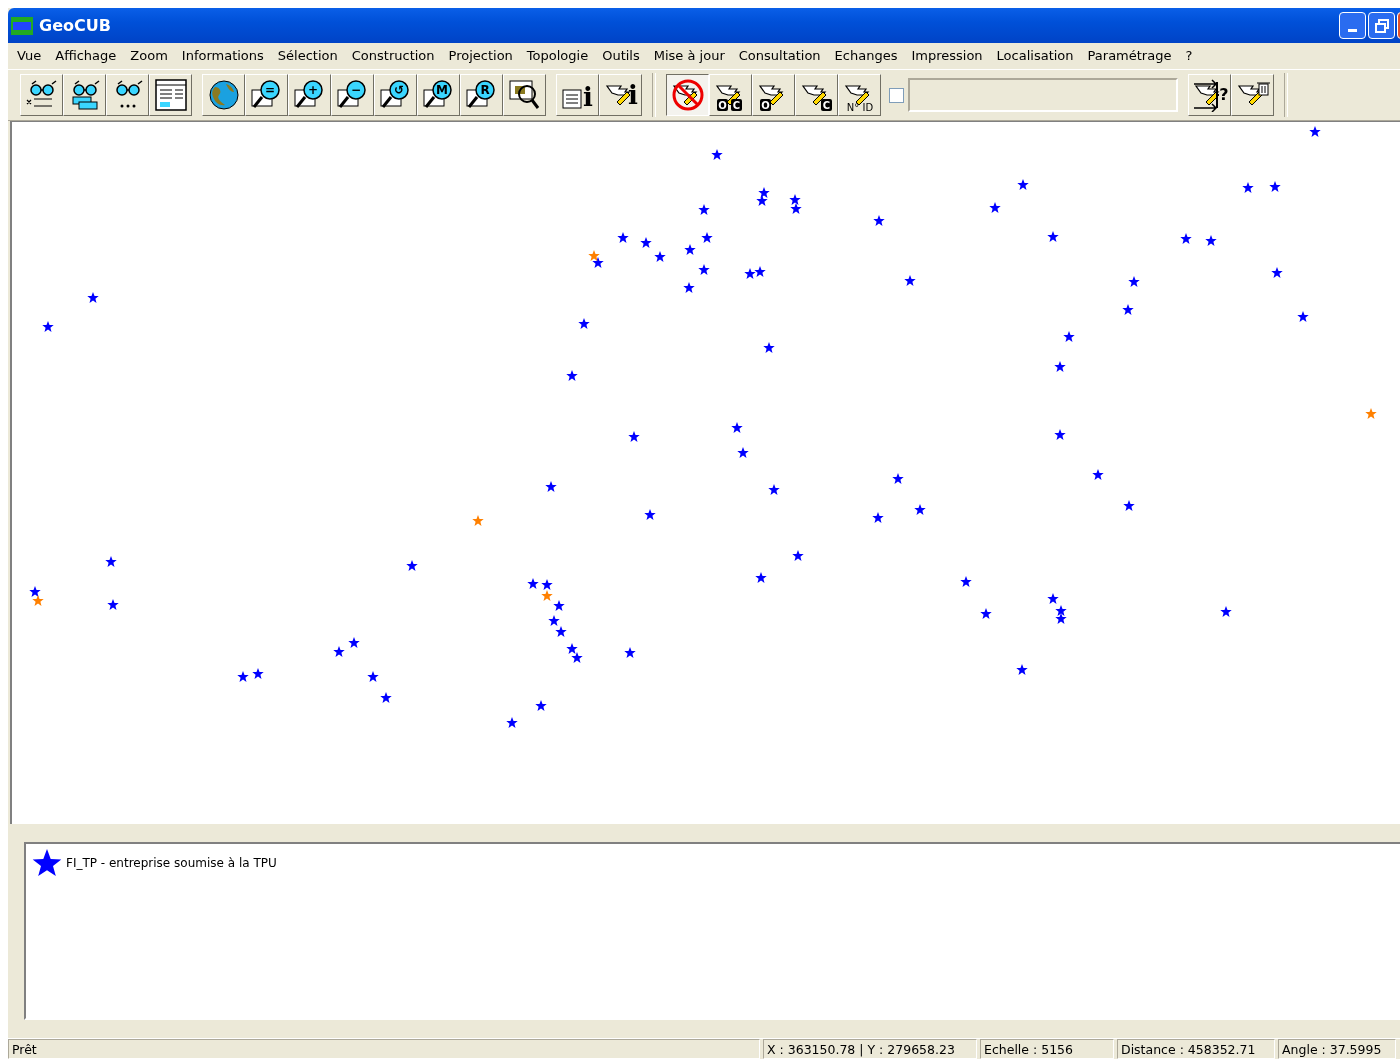  Describe the element at coordinates (170, 95) in the screenshot. I see `table-icon` at that location.